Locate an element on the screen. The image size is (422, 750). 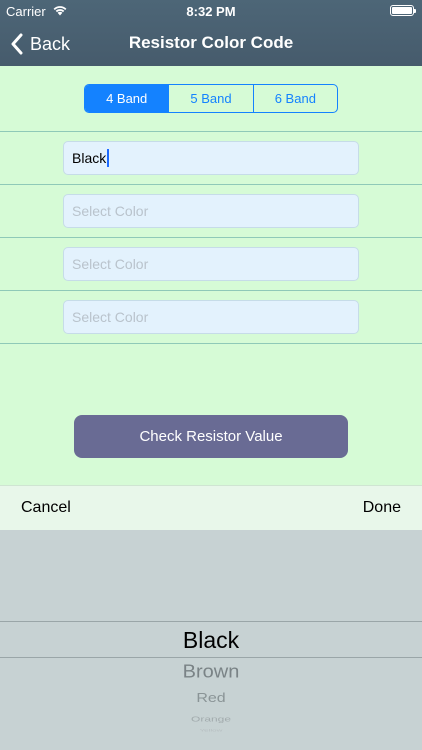
picker-option: Orange is located at coordinates (211, 719).